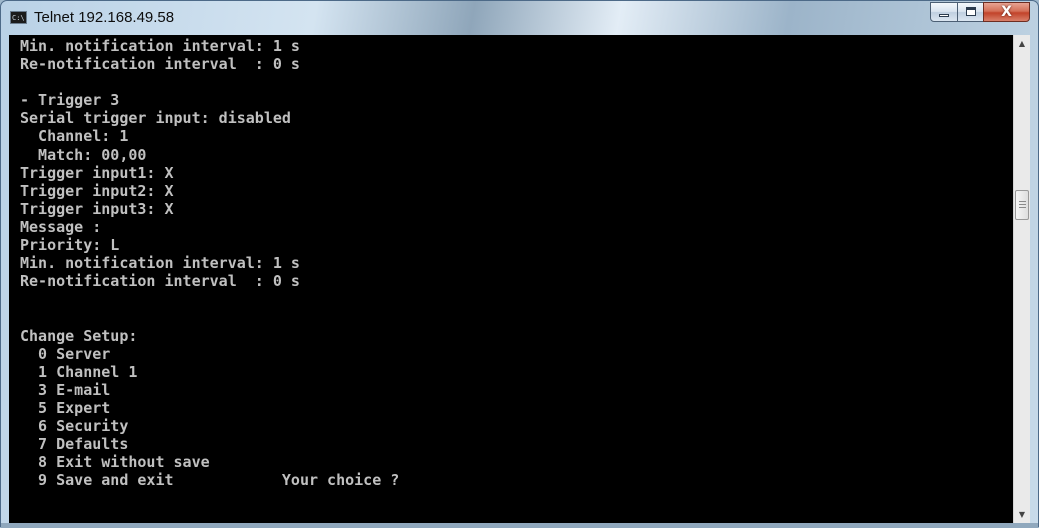 The width and height of the screenshot is (1039, 528). I want to click on window-title: Telnet 192.168.49.58, so click(104, 17).